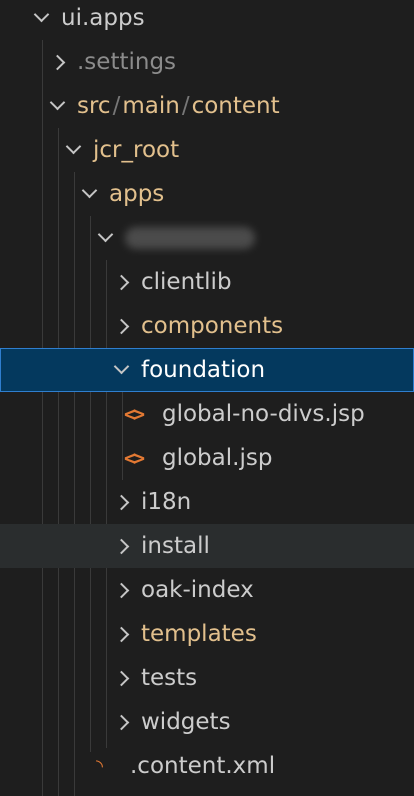 This screenshot has height=796, width=414. What do you see at coordinates (99, 766) in the screenshot?
I see `rss-xml-icon: ◝` at bounding box center [99, 766].